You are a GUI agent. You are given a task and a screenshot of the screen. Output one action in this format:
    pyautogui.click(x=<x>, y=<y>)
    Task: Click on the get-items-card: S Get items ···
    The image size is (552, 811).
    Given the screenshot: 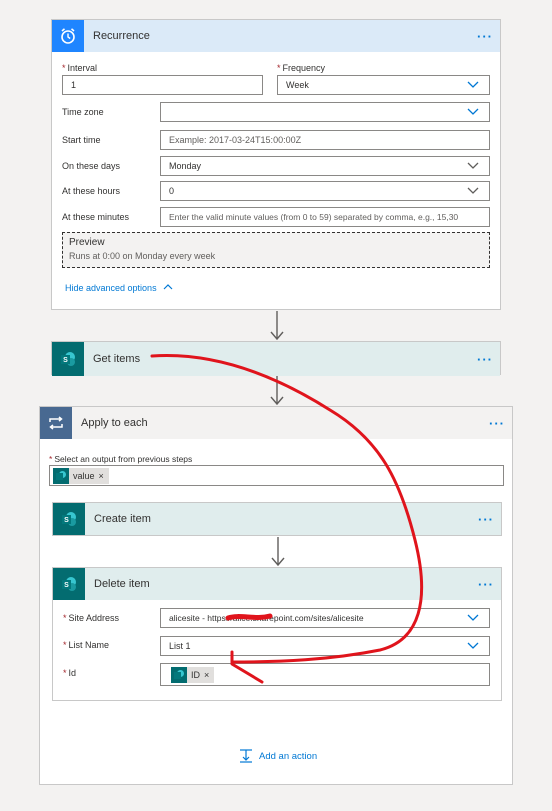 What is the action you would take?
    pyautogui.click(x=276, y=358)
    